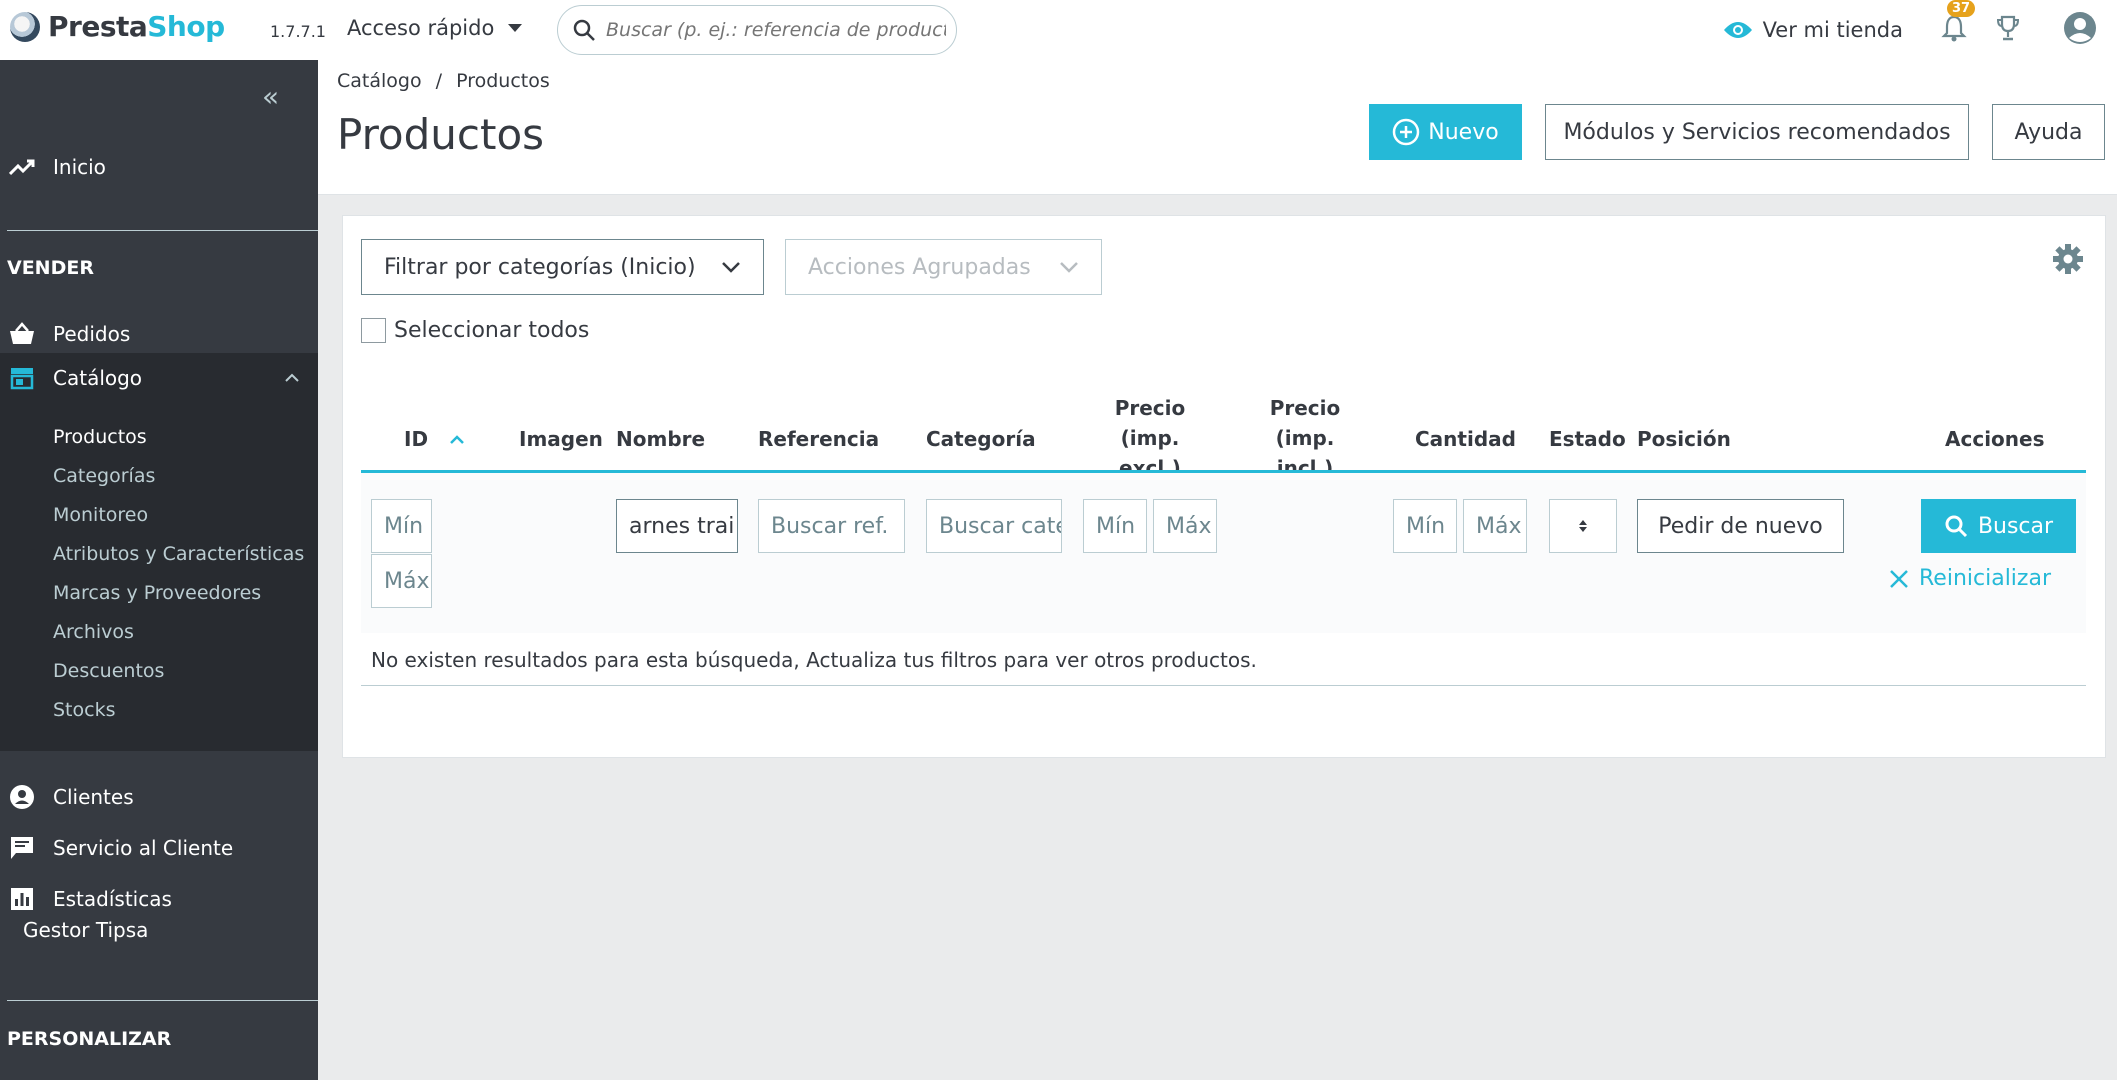  Describe the element at coordinates (373, 330) in the screenshot. I see `select-all-checkbox` at that location.